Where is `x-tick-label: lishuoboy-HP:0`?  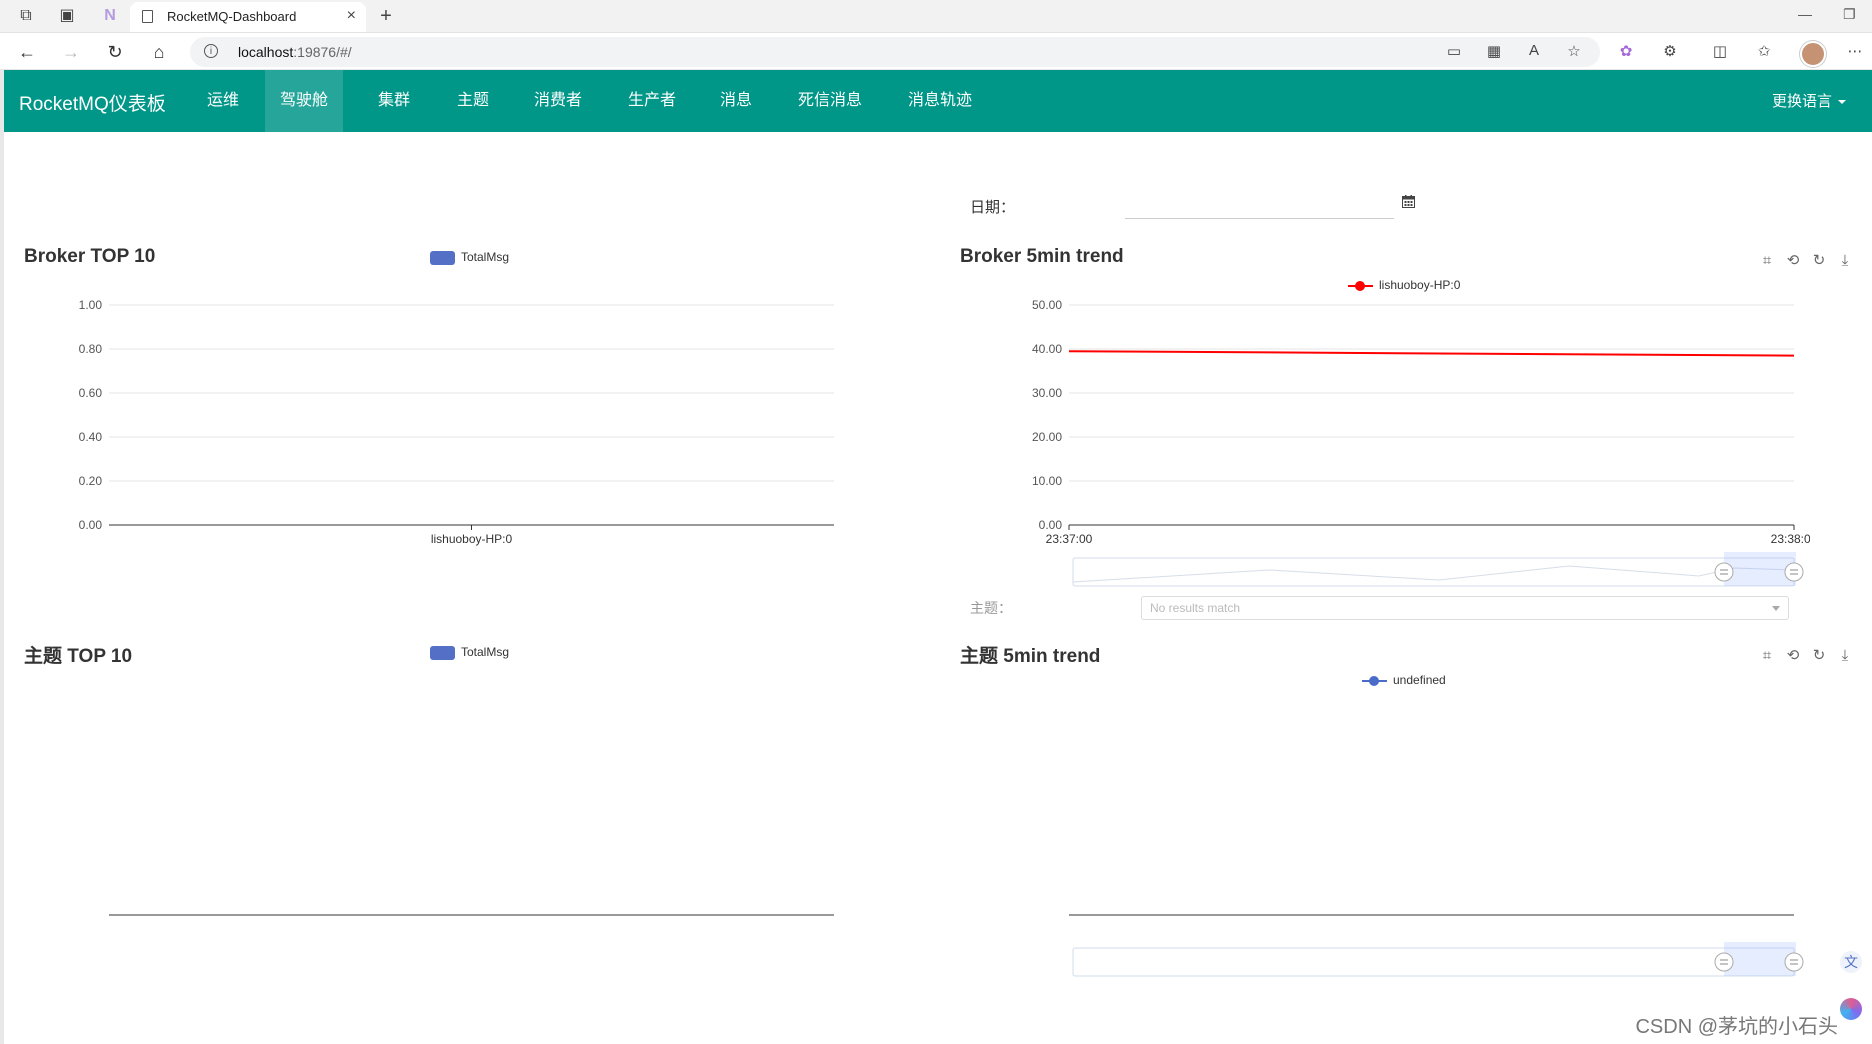 x-tick-label: lishuoboy-HP:0 is located at coordinates (472, 539).